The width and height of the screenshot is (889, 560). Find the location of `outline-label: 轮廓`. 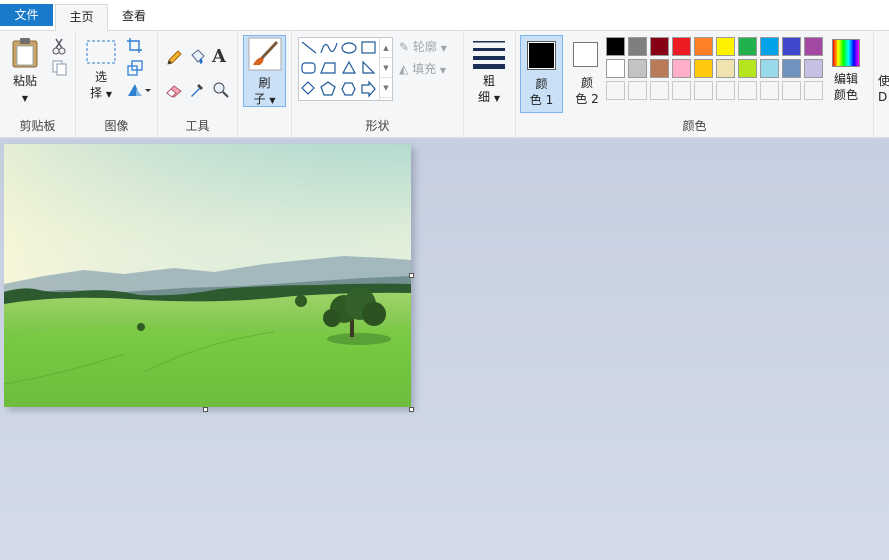

outline-label: 轮廓 is located at coordinates (424, 47).